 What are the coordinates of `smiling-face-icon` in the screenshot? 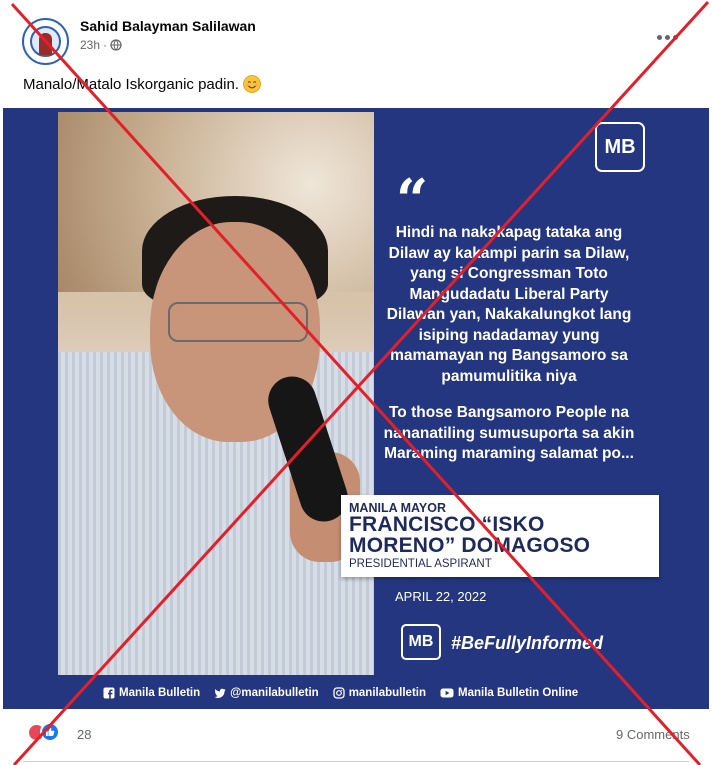 It's located at (252, 84).